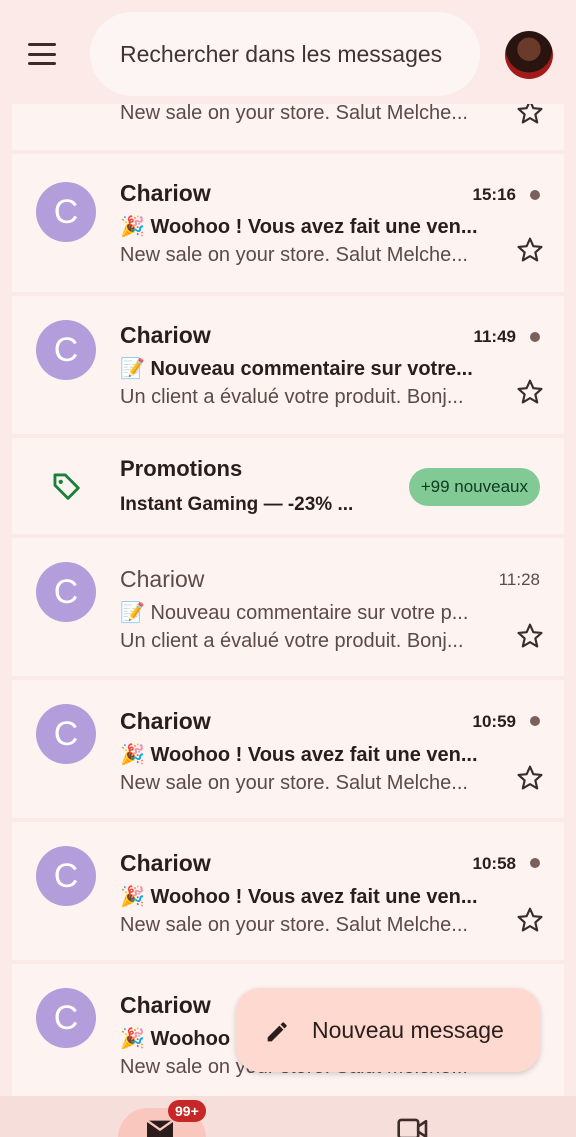  I want to click on menu-icon, so click(42, 54).